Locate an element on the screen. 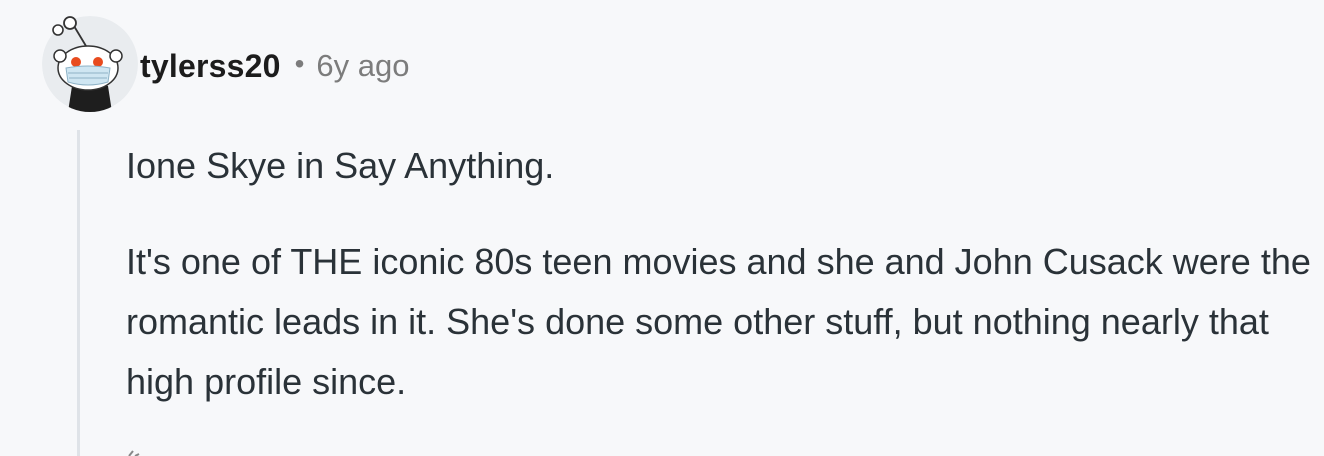 This screenshot has height=456, width=1324. partial-icon is located at coordinates (134, 453).